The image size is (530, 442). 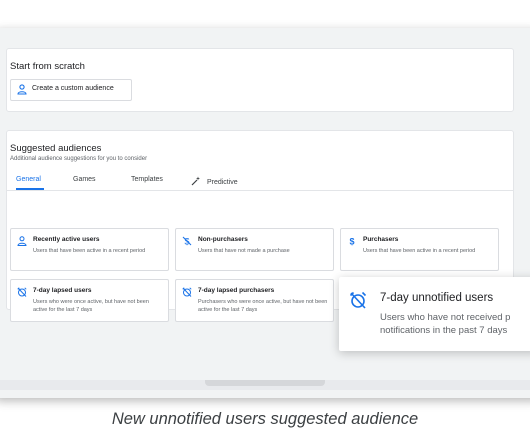 I want to click on create-custom-audience-button: Create a custom audience, so click(x=71, y=90).